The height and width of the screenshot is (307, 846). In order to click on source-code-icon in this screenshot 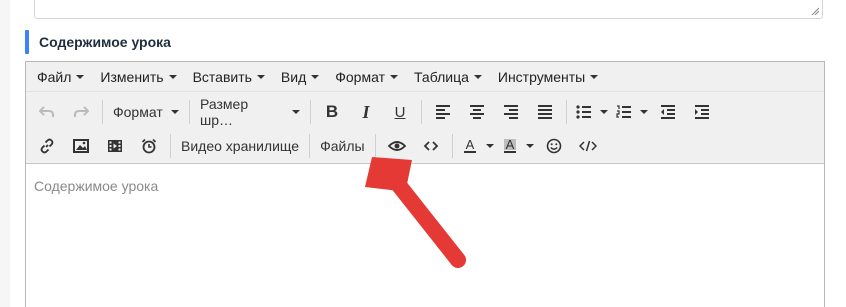, I will do `click(587, 146)`.